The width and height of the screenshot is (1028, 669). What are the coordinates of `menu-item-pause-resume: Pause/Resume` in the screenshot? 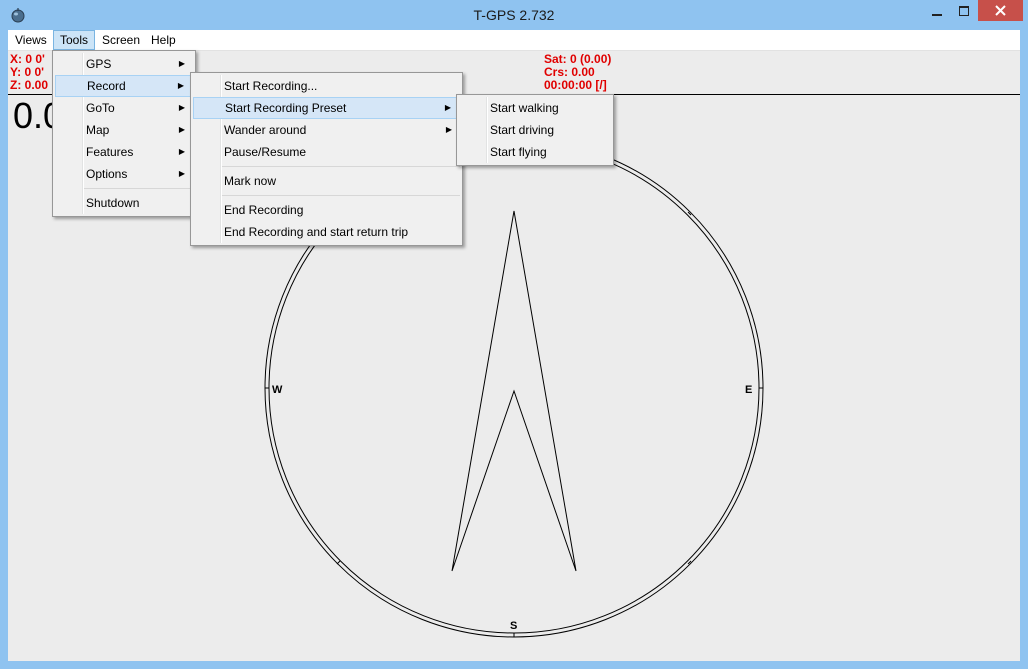 It's located at (326, 152).